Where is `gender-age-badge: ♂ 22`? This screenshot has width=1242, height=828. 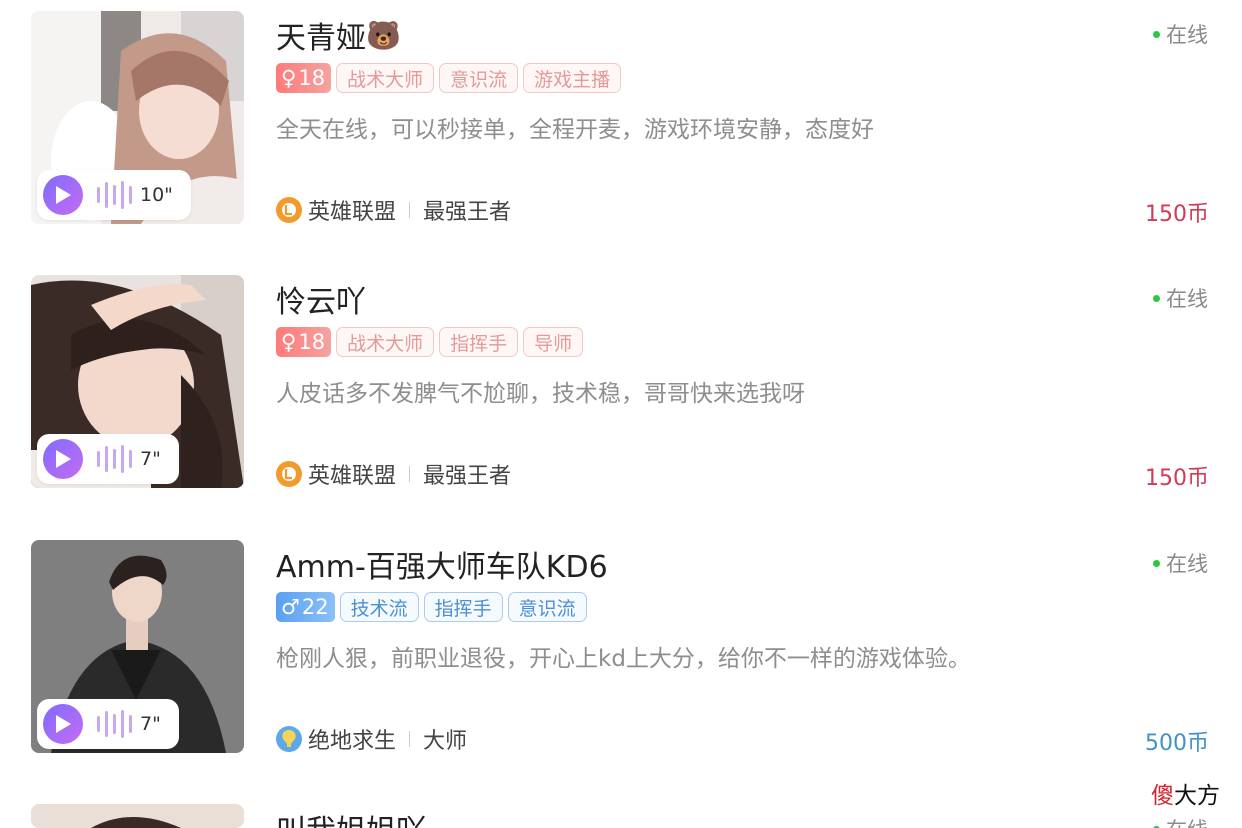 gender-age-badge: ♂ 22 is located at coordinates (305, 607).